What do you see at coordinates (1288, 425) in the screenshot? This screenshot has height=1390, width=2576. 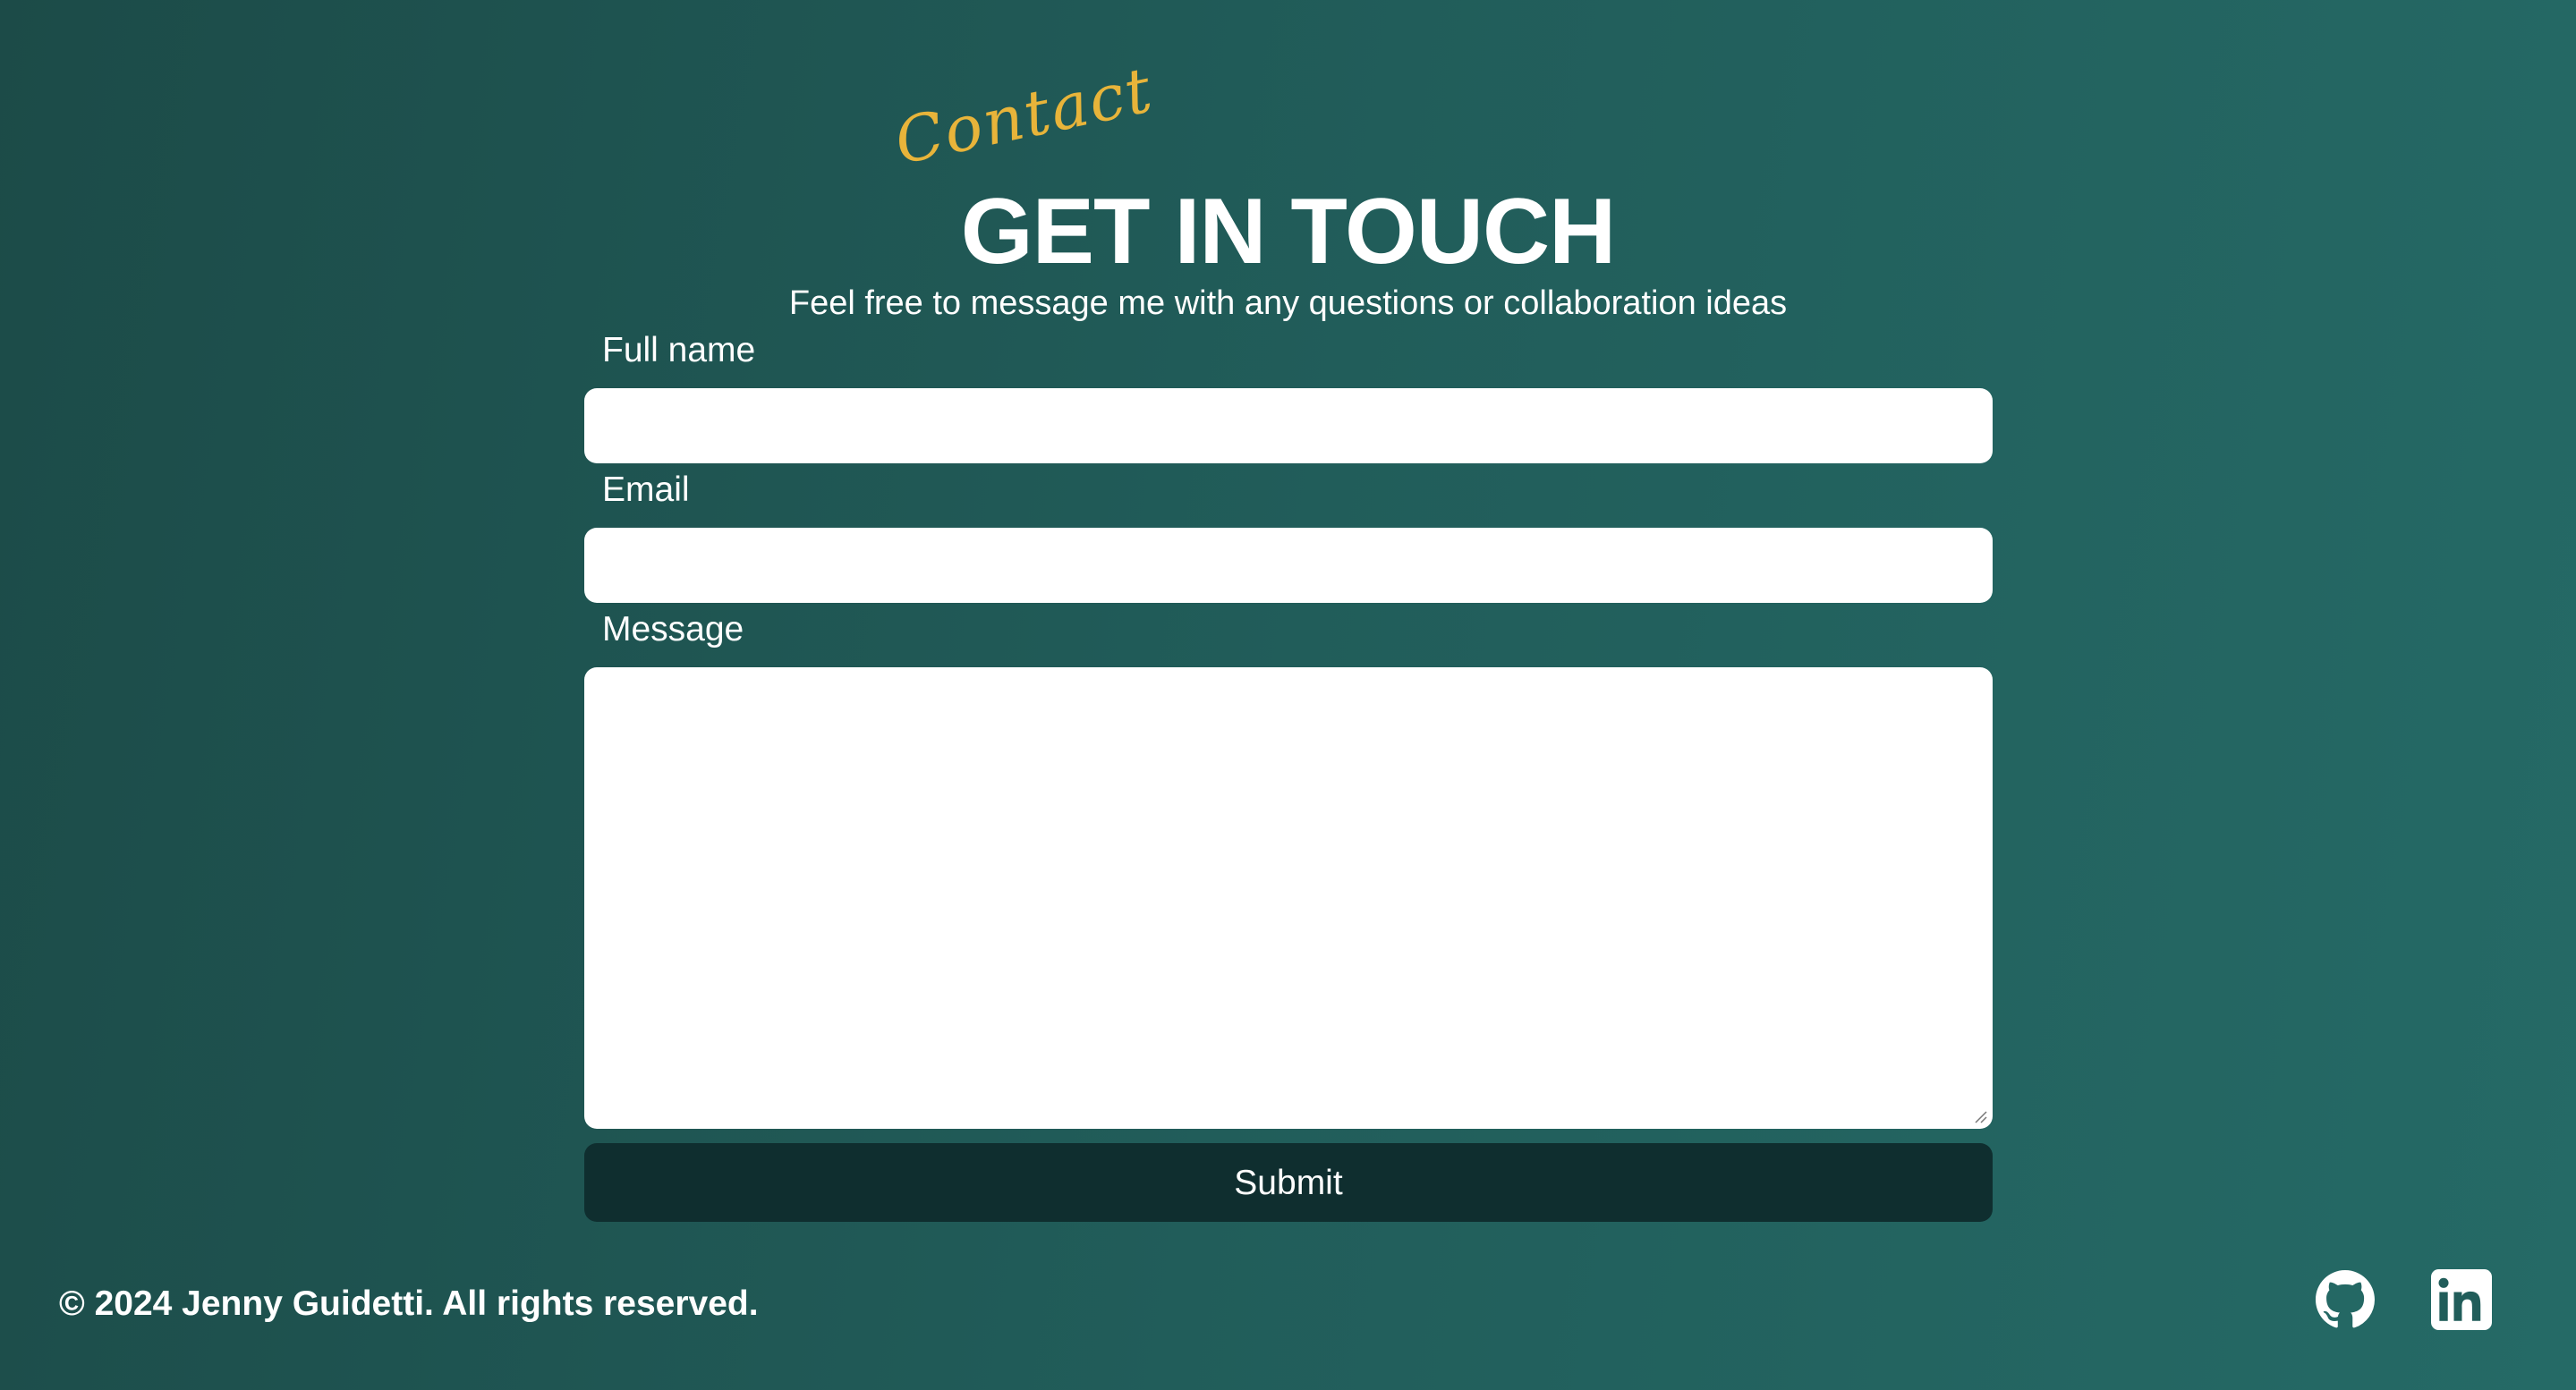 I see `full-name-input` at bounding box center [1288, 425].